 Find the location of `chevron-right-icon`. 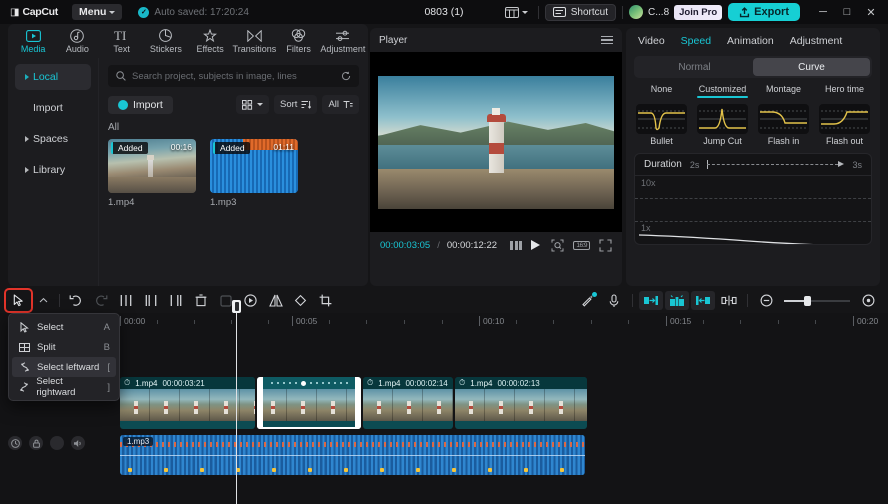

chevron-right-icon is located at coordinates (27, 139).